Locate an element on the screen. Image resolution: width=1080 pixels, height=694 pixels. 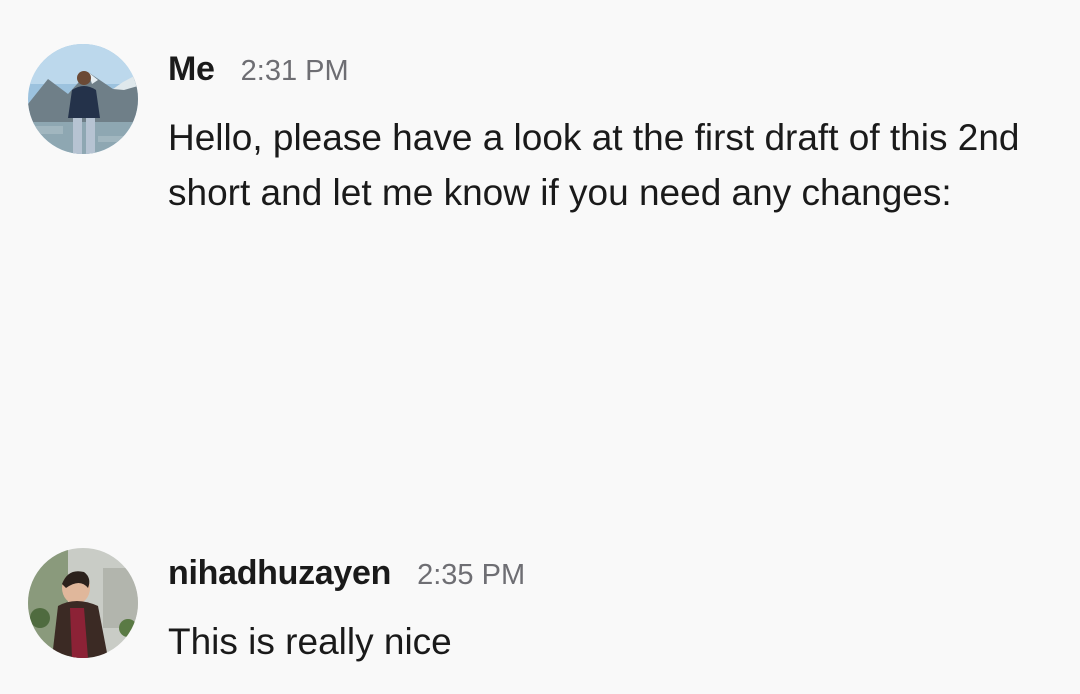
timestamp: 2:31 PM is located at coordinates (294, 71).